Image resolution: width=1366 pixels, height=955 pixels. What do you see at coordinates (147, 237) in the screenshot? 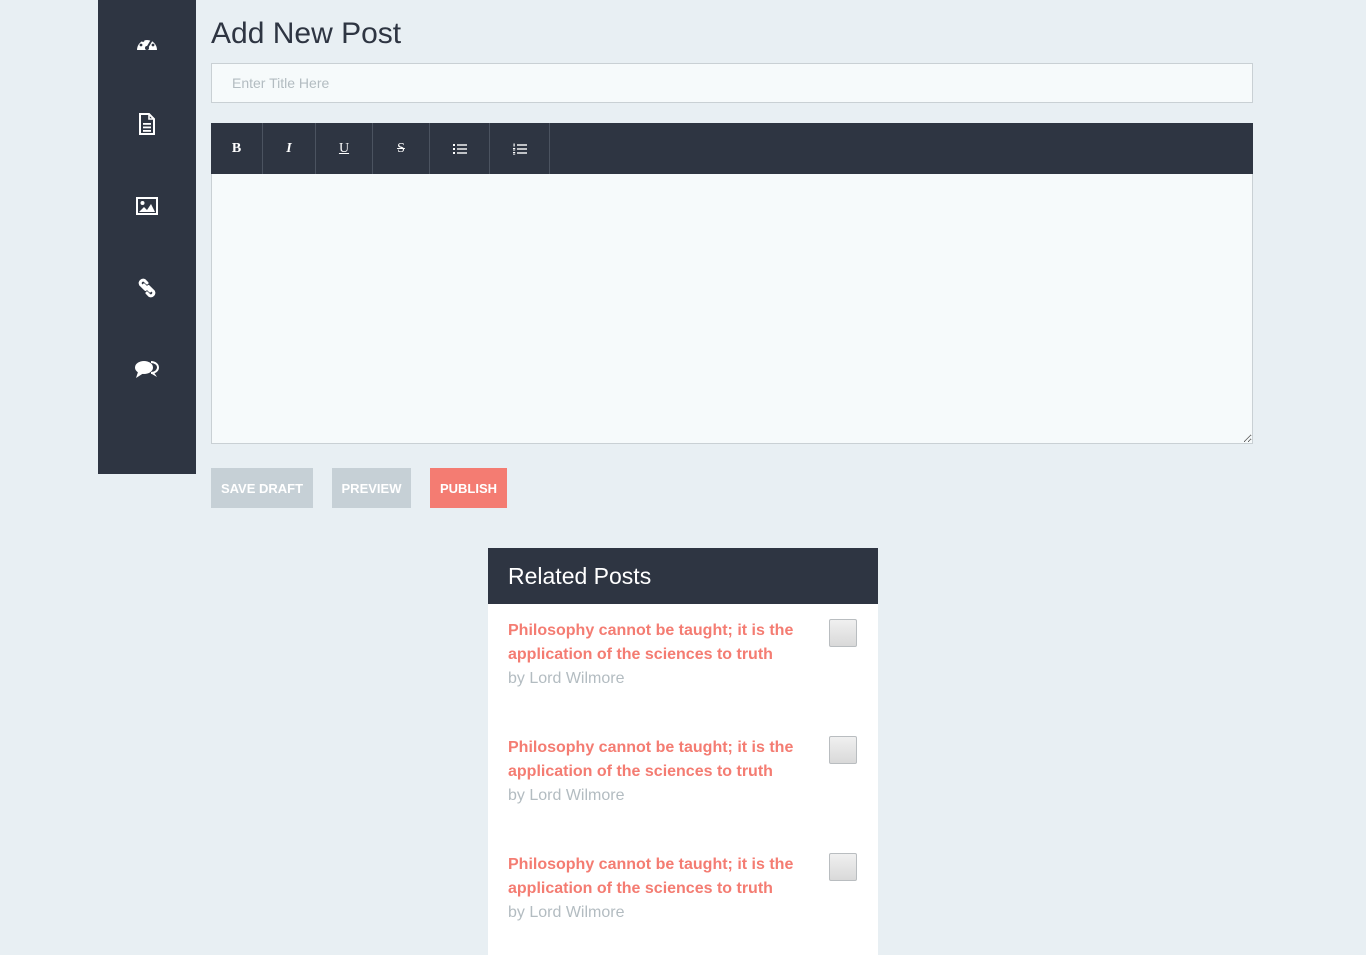
I see `sidebar` at bounding box center [147, 237].